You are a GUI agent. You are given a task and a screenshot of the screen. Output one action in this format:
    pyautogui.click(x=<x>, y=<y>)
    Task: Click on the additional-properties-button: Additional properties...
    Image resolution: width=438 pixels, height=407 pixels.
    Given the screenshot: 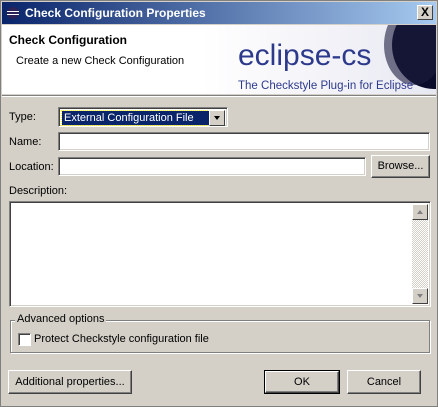 What is the action you would take?
    pyautogui.click(x=70, y=382)
    